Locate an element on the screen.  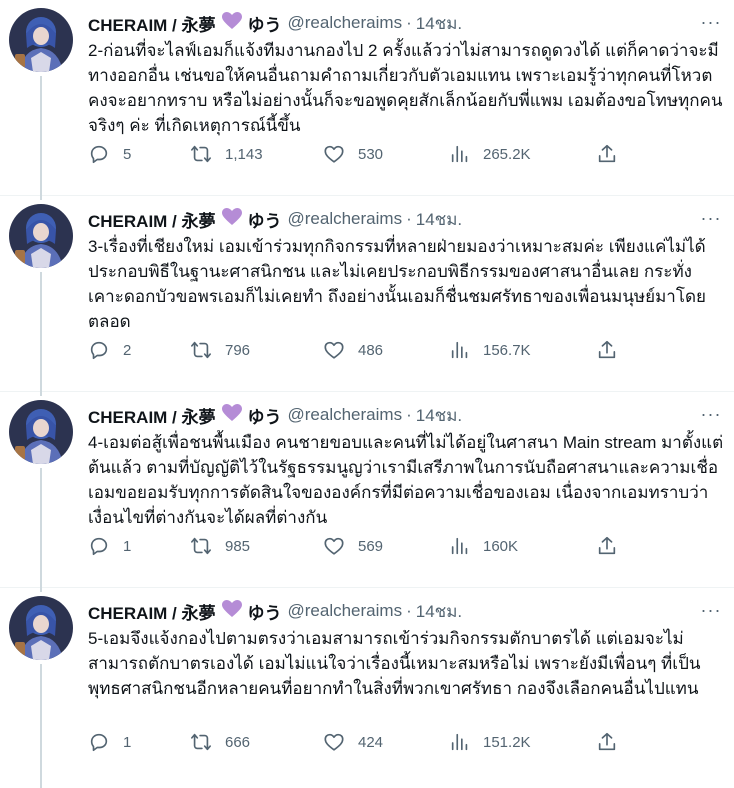
tweet-actions: 1 666 424 151.2K is located at coordinates (358, 742).